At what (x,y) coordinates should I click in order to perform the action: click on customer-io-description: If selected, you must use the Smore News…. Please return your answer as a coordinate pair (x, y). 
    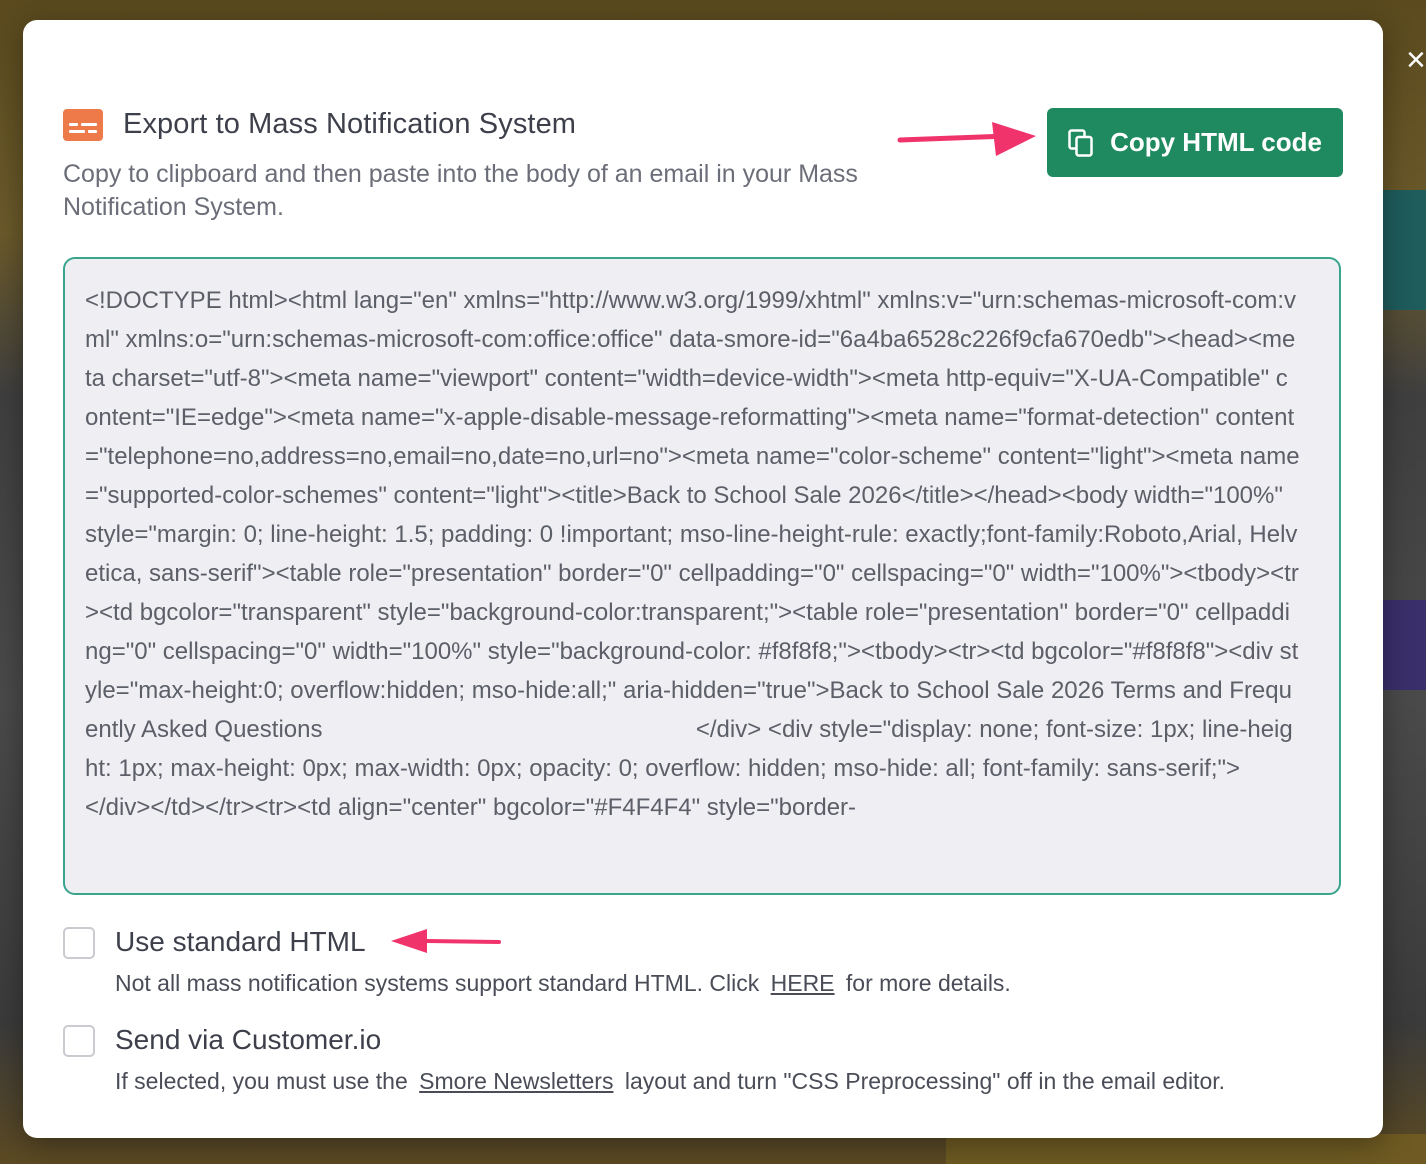
    Looking at the image, I should click on (670, 1081).